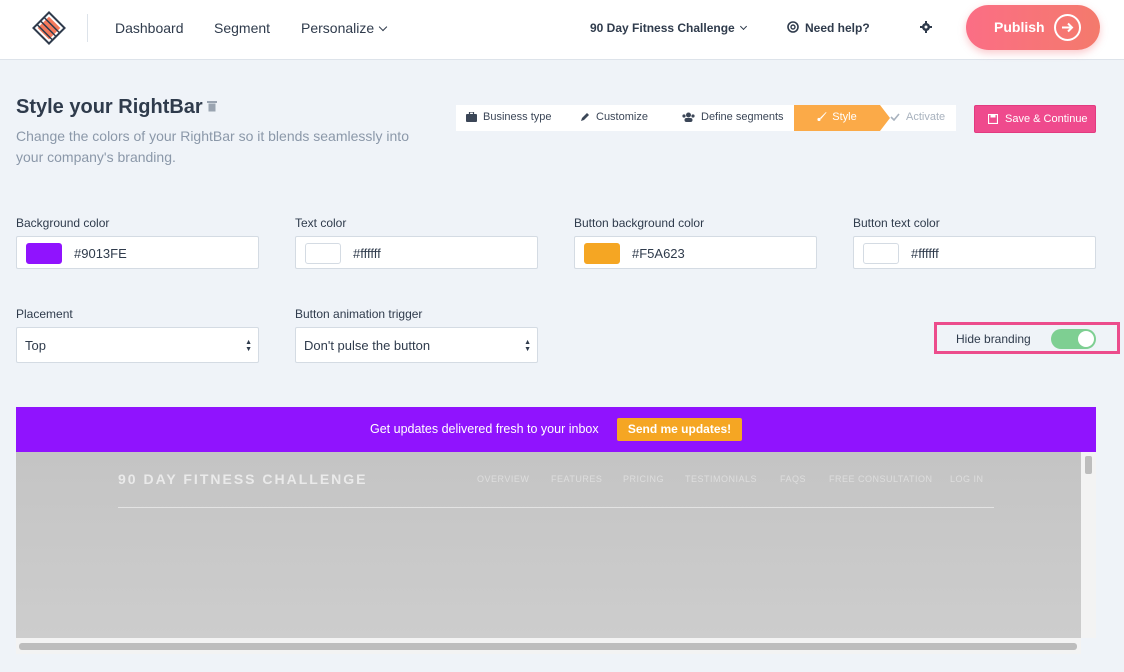  Describe the element at coordinates (1046, 119) in the screenshot. I see `save-continue-label: Save & Continue` at that location.